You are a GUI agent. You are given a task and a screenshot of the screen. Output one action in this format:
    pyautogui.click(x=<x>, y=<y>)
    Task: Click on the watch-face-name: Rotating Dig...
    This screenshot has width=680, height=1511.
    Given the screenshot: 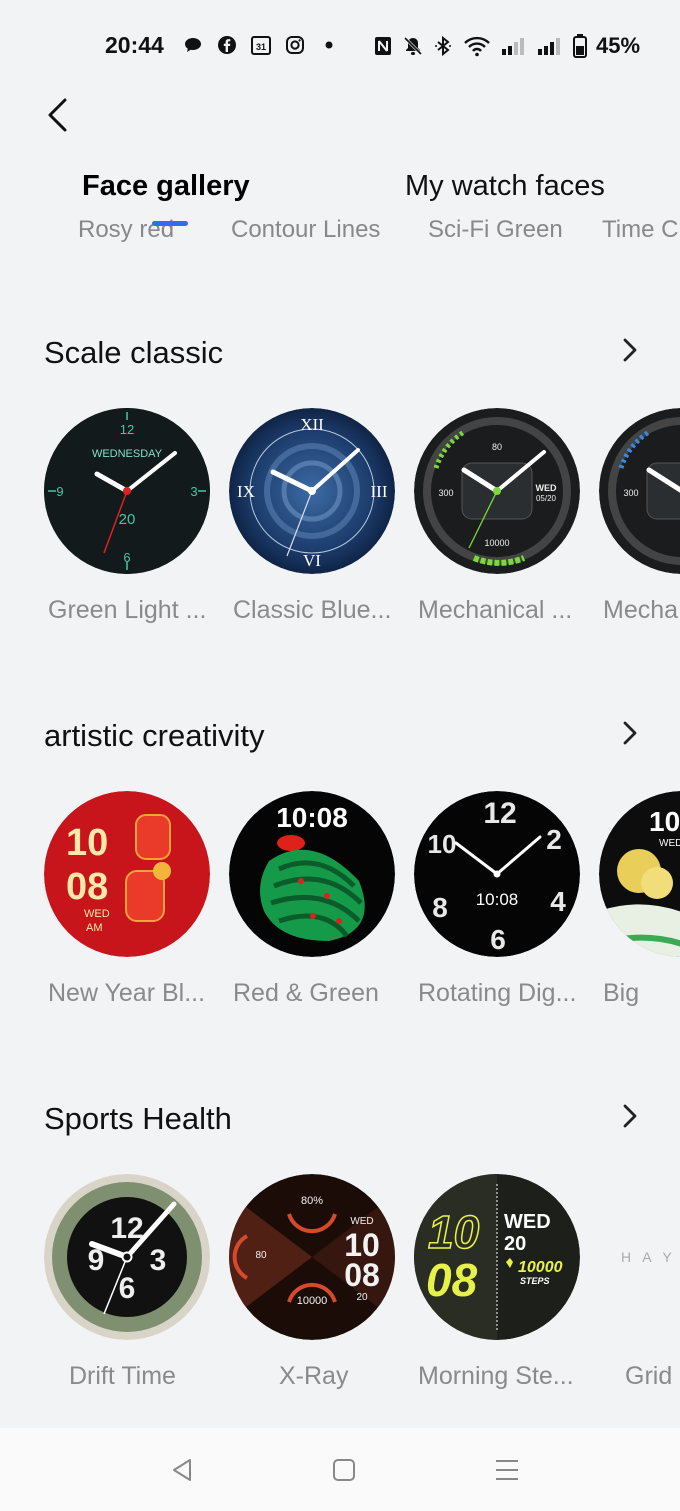 What is the action you would take?
    pyautogui.click(x=497, y=993)
    